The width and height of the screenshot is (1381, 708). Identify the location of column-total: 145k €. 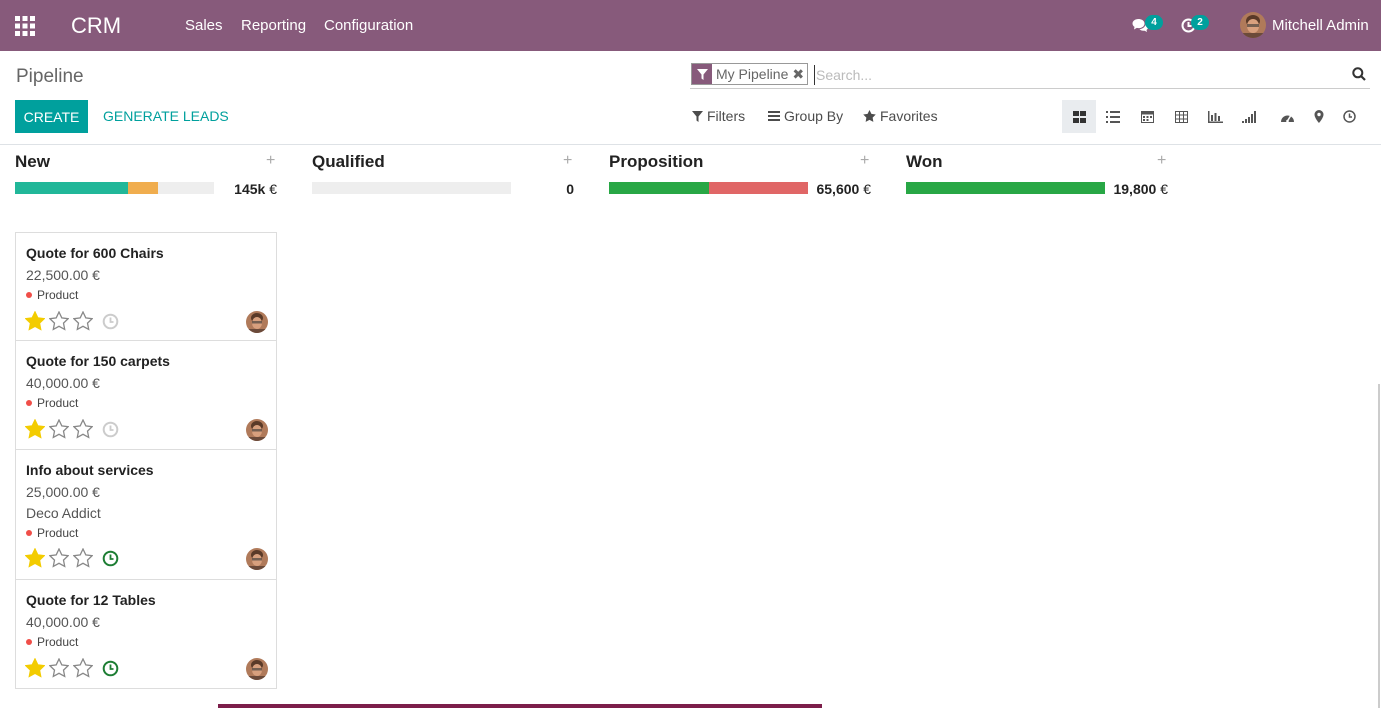
(246, 189).